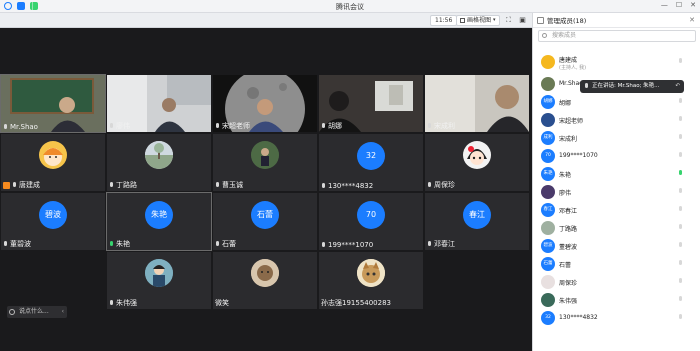  What do you see at coordinates (29, 185) in the screenshot?
I see `participant-name: 唐建成` at bounding box center [29, 185].